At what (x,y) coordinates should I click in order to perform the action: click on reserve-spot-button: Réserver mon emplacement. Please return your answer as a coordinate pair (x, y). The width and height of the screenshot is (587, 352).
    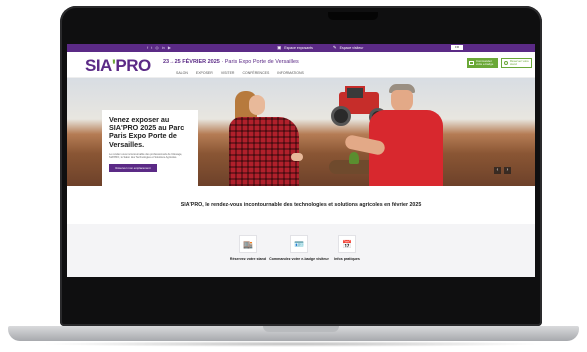
    Looking at the image, I should click on (133, 167).